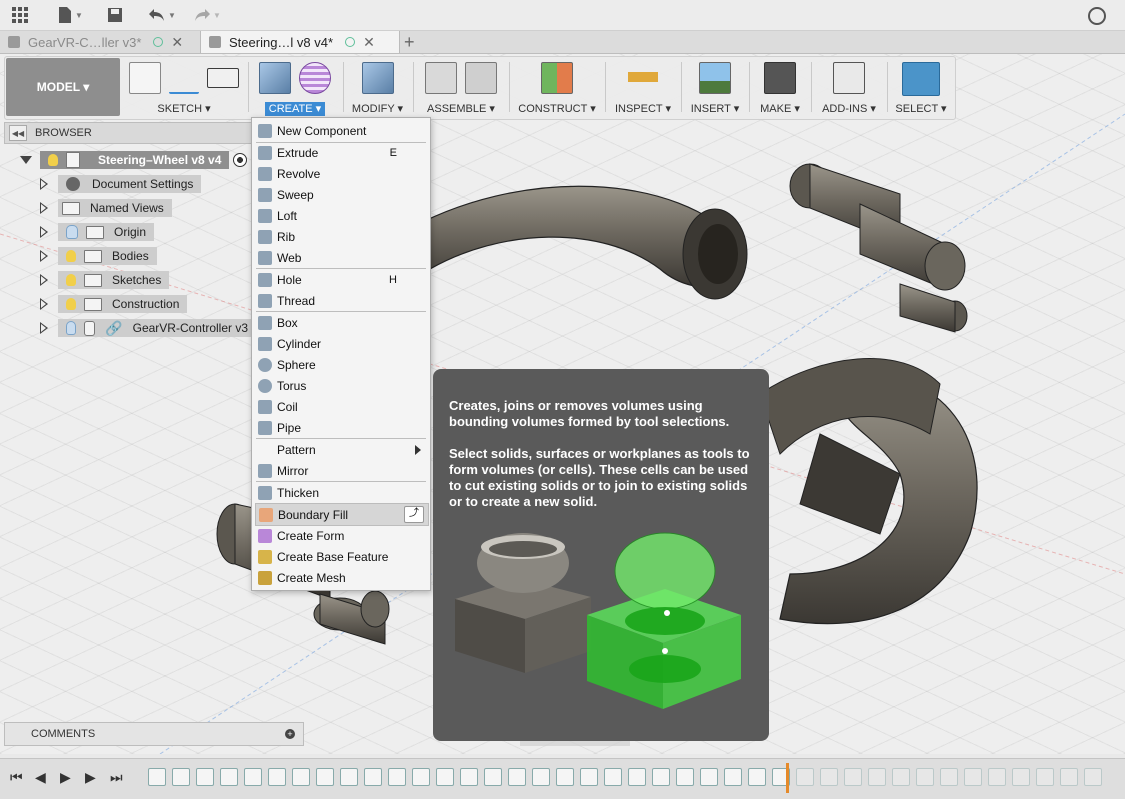 Image resolution: width=1125 pixels, height=799 pixels. Describe the element at coordinates (65, 777) in the screenshot. I see `play-icon: ▶` at that location.